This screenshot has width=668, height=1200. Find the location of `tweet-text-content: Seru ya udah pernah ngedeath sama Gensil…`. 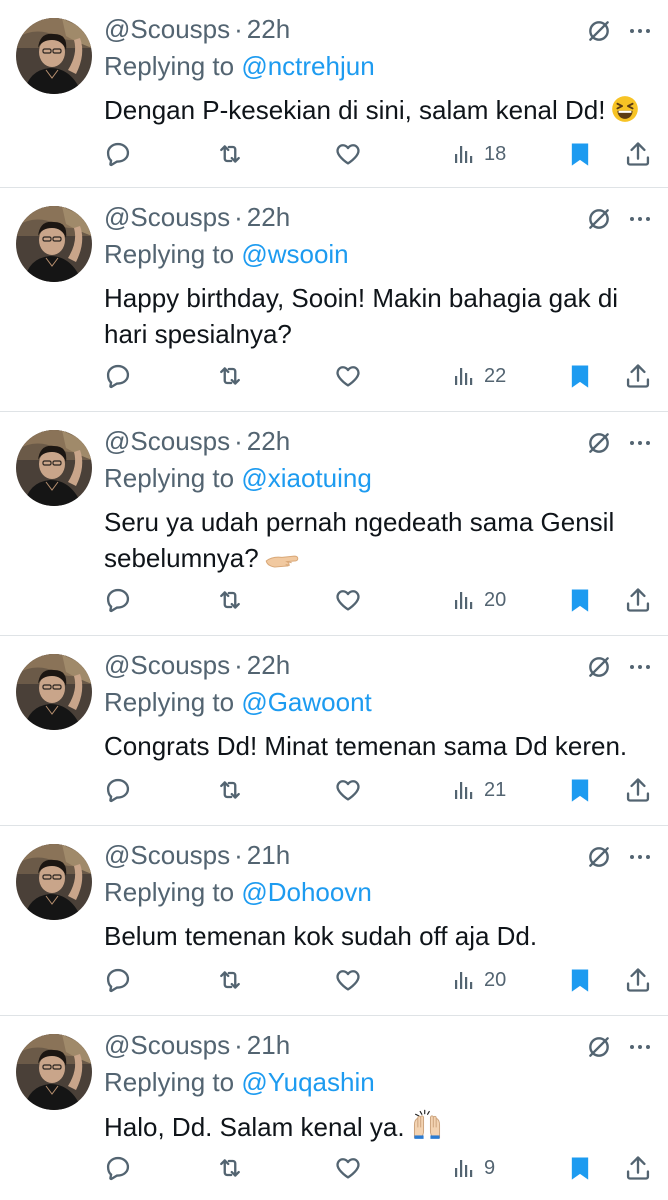

tweet-text-content: Seru ya udah pernah ngedeath sama Gensil… is located at coordinates (359, 540).